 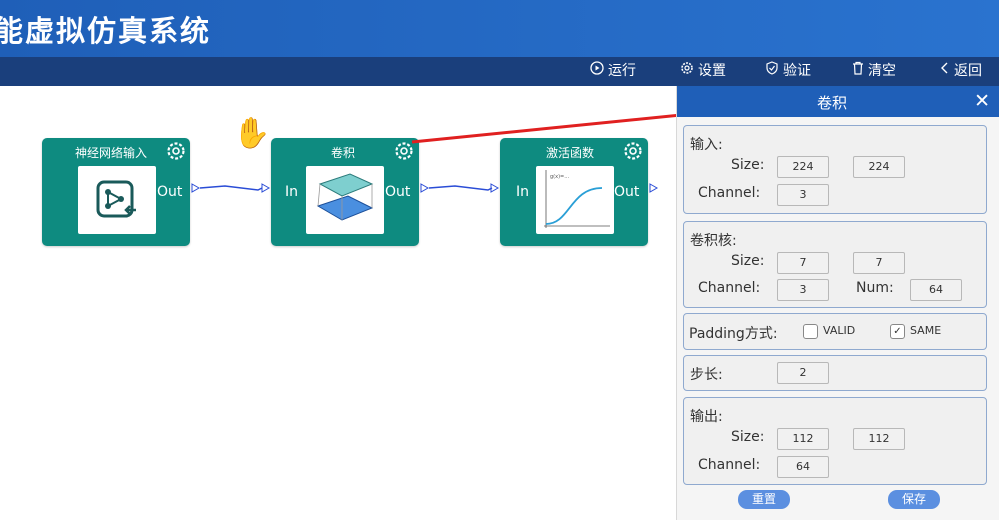 What do you see at coordinates (713, 241) in the screenshot?
I see `kernel-heading: 卷积核:` at bounding box center [713, 241].